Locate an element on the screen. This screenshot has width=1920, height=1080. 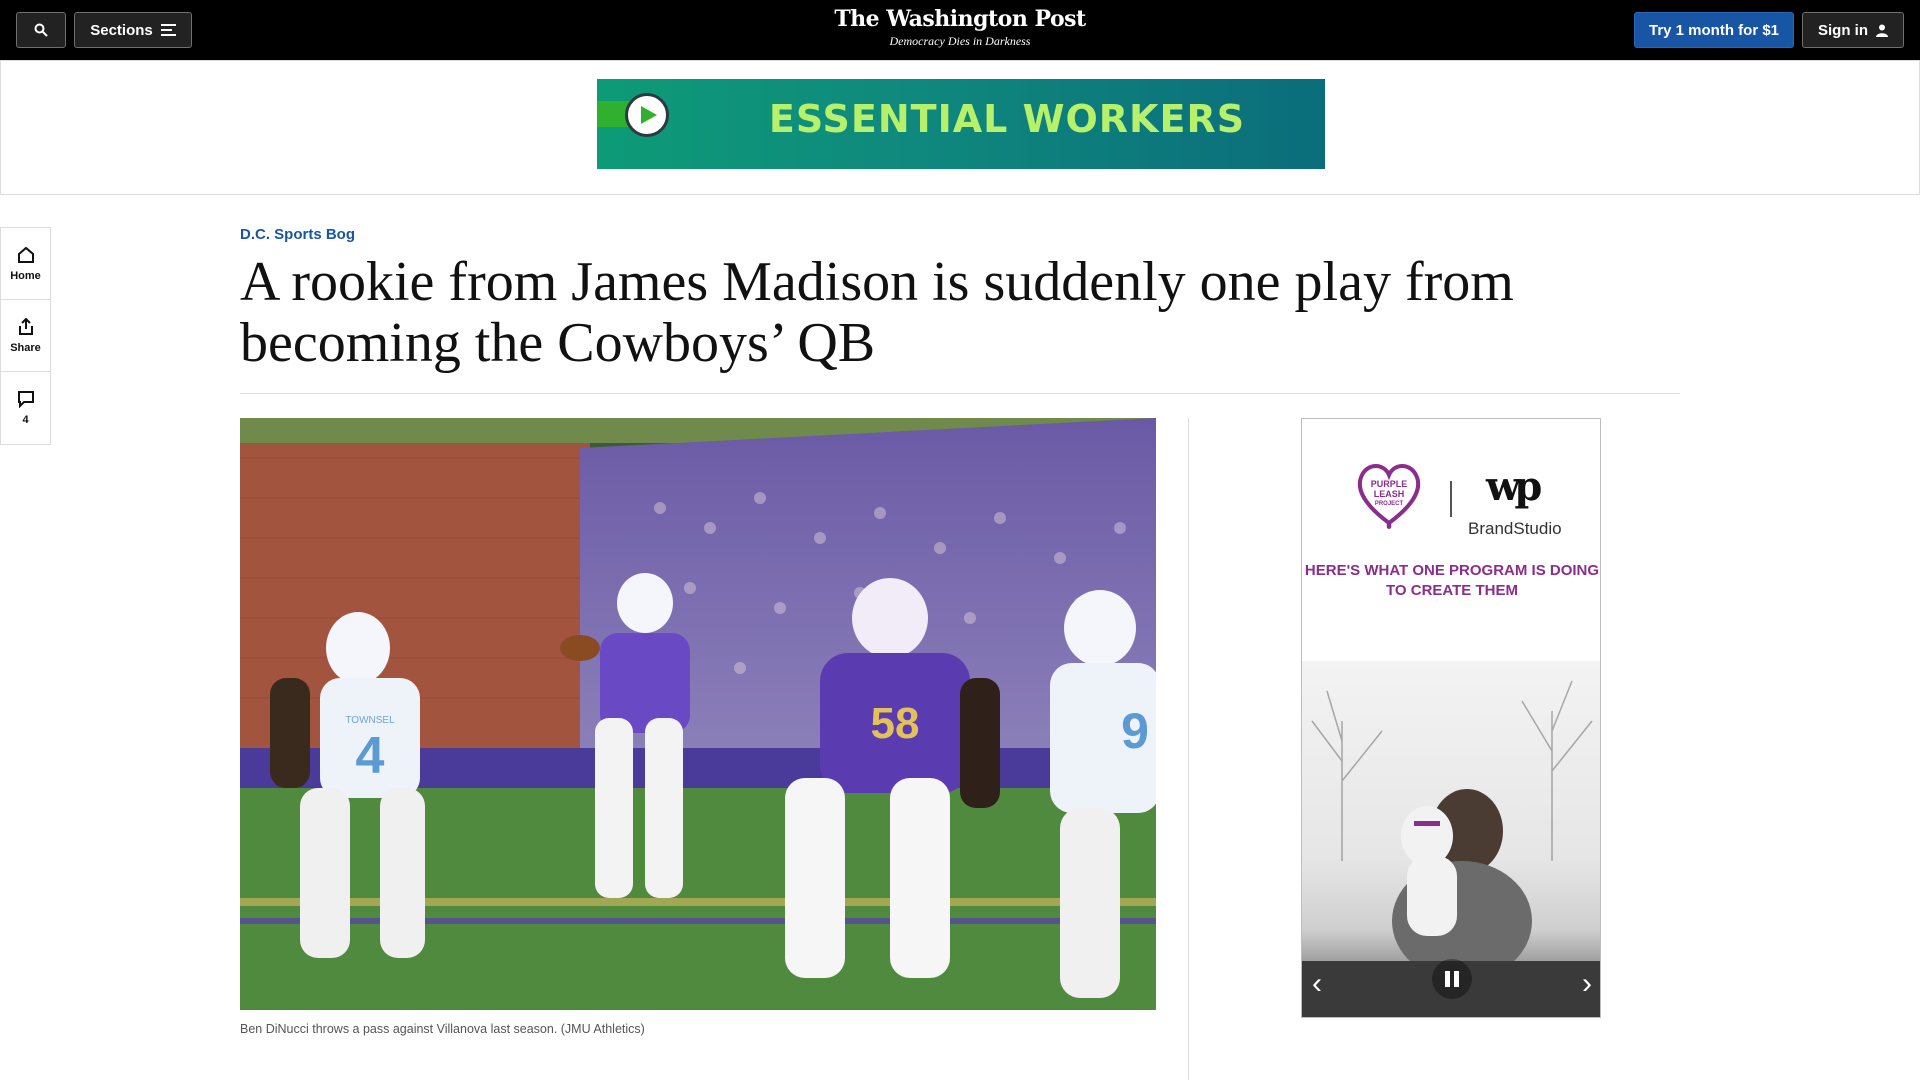
rail-comments-button: 4 is located at coordinates (25, 408).